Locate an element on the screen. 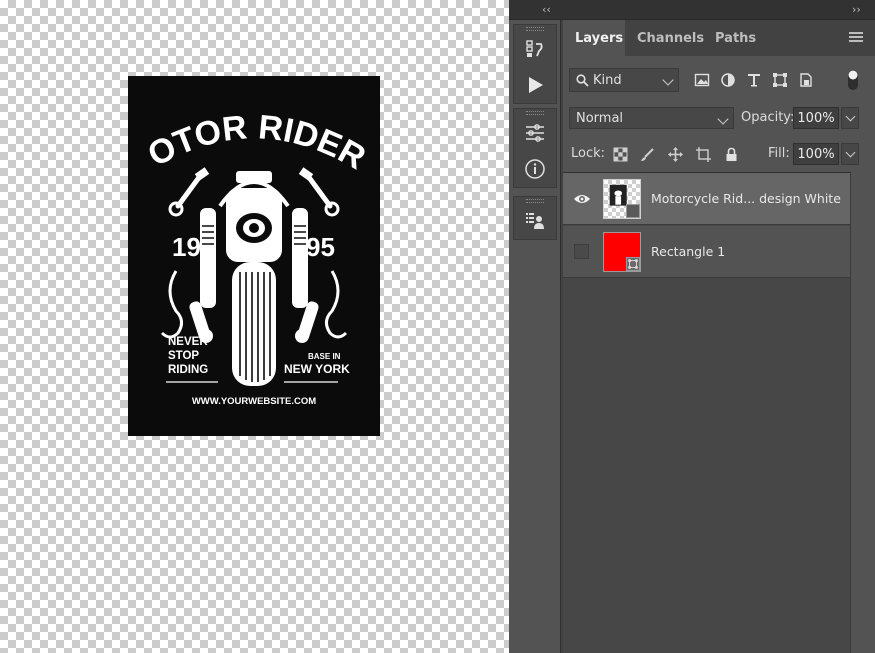 This screenshot has height=653, width=875. layer-row-motorcycle-design: Motorcycle Rid... design White is located at coordinates (706, 199).